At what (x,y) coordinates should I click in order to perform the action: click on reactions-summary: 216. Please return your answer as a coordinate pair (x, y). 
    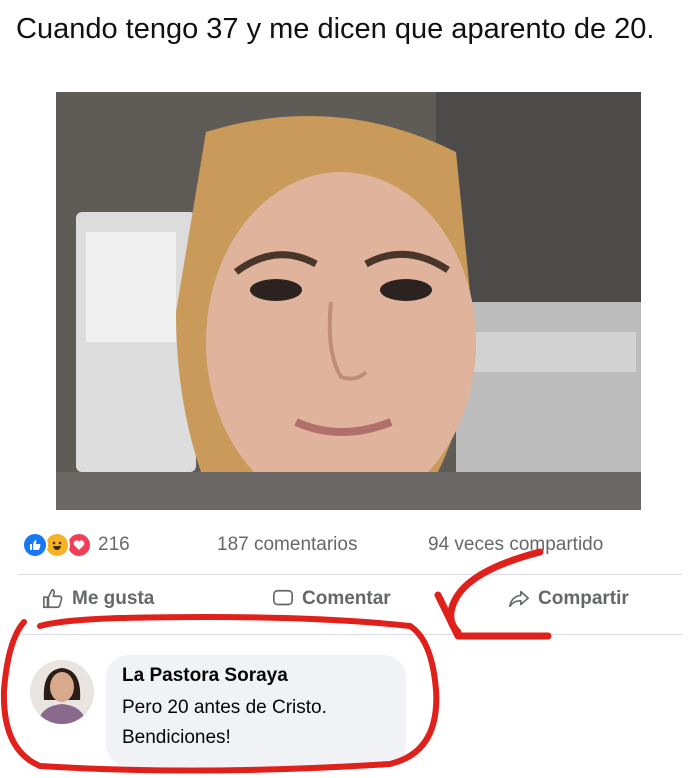
    Looking at the image, I should click on (76, 545).